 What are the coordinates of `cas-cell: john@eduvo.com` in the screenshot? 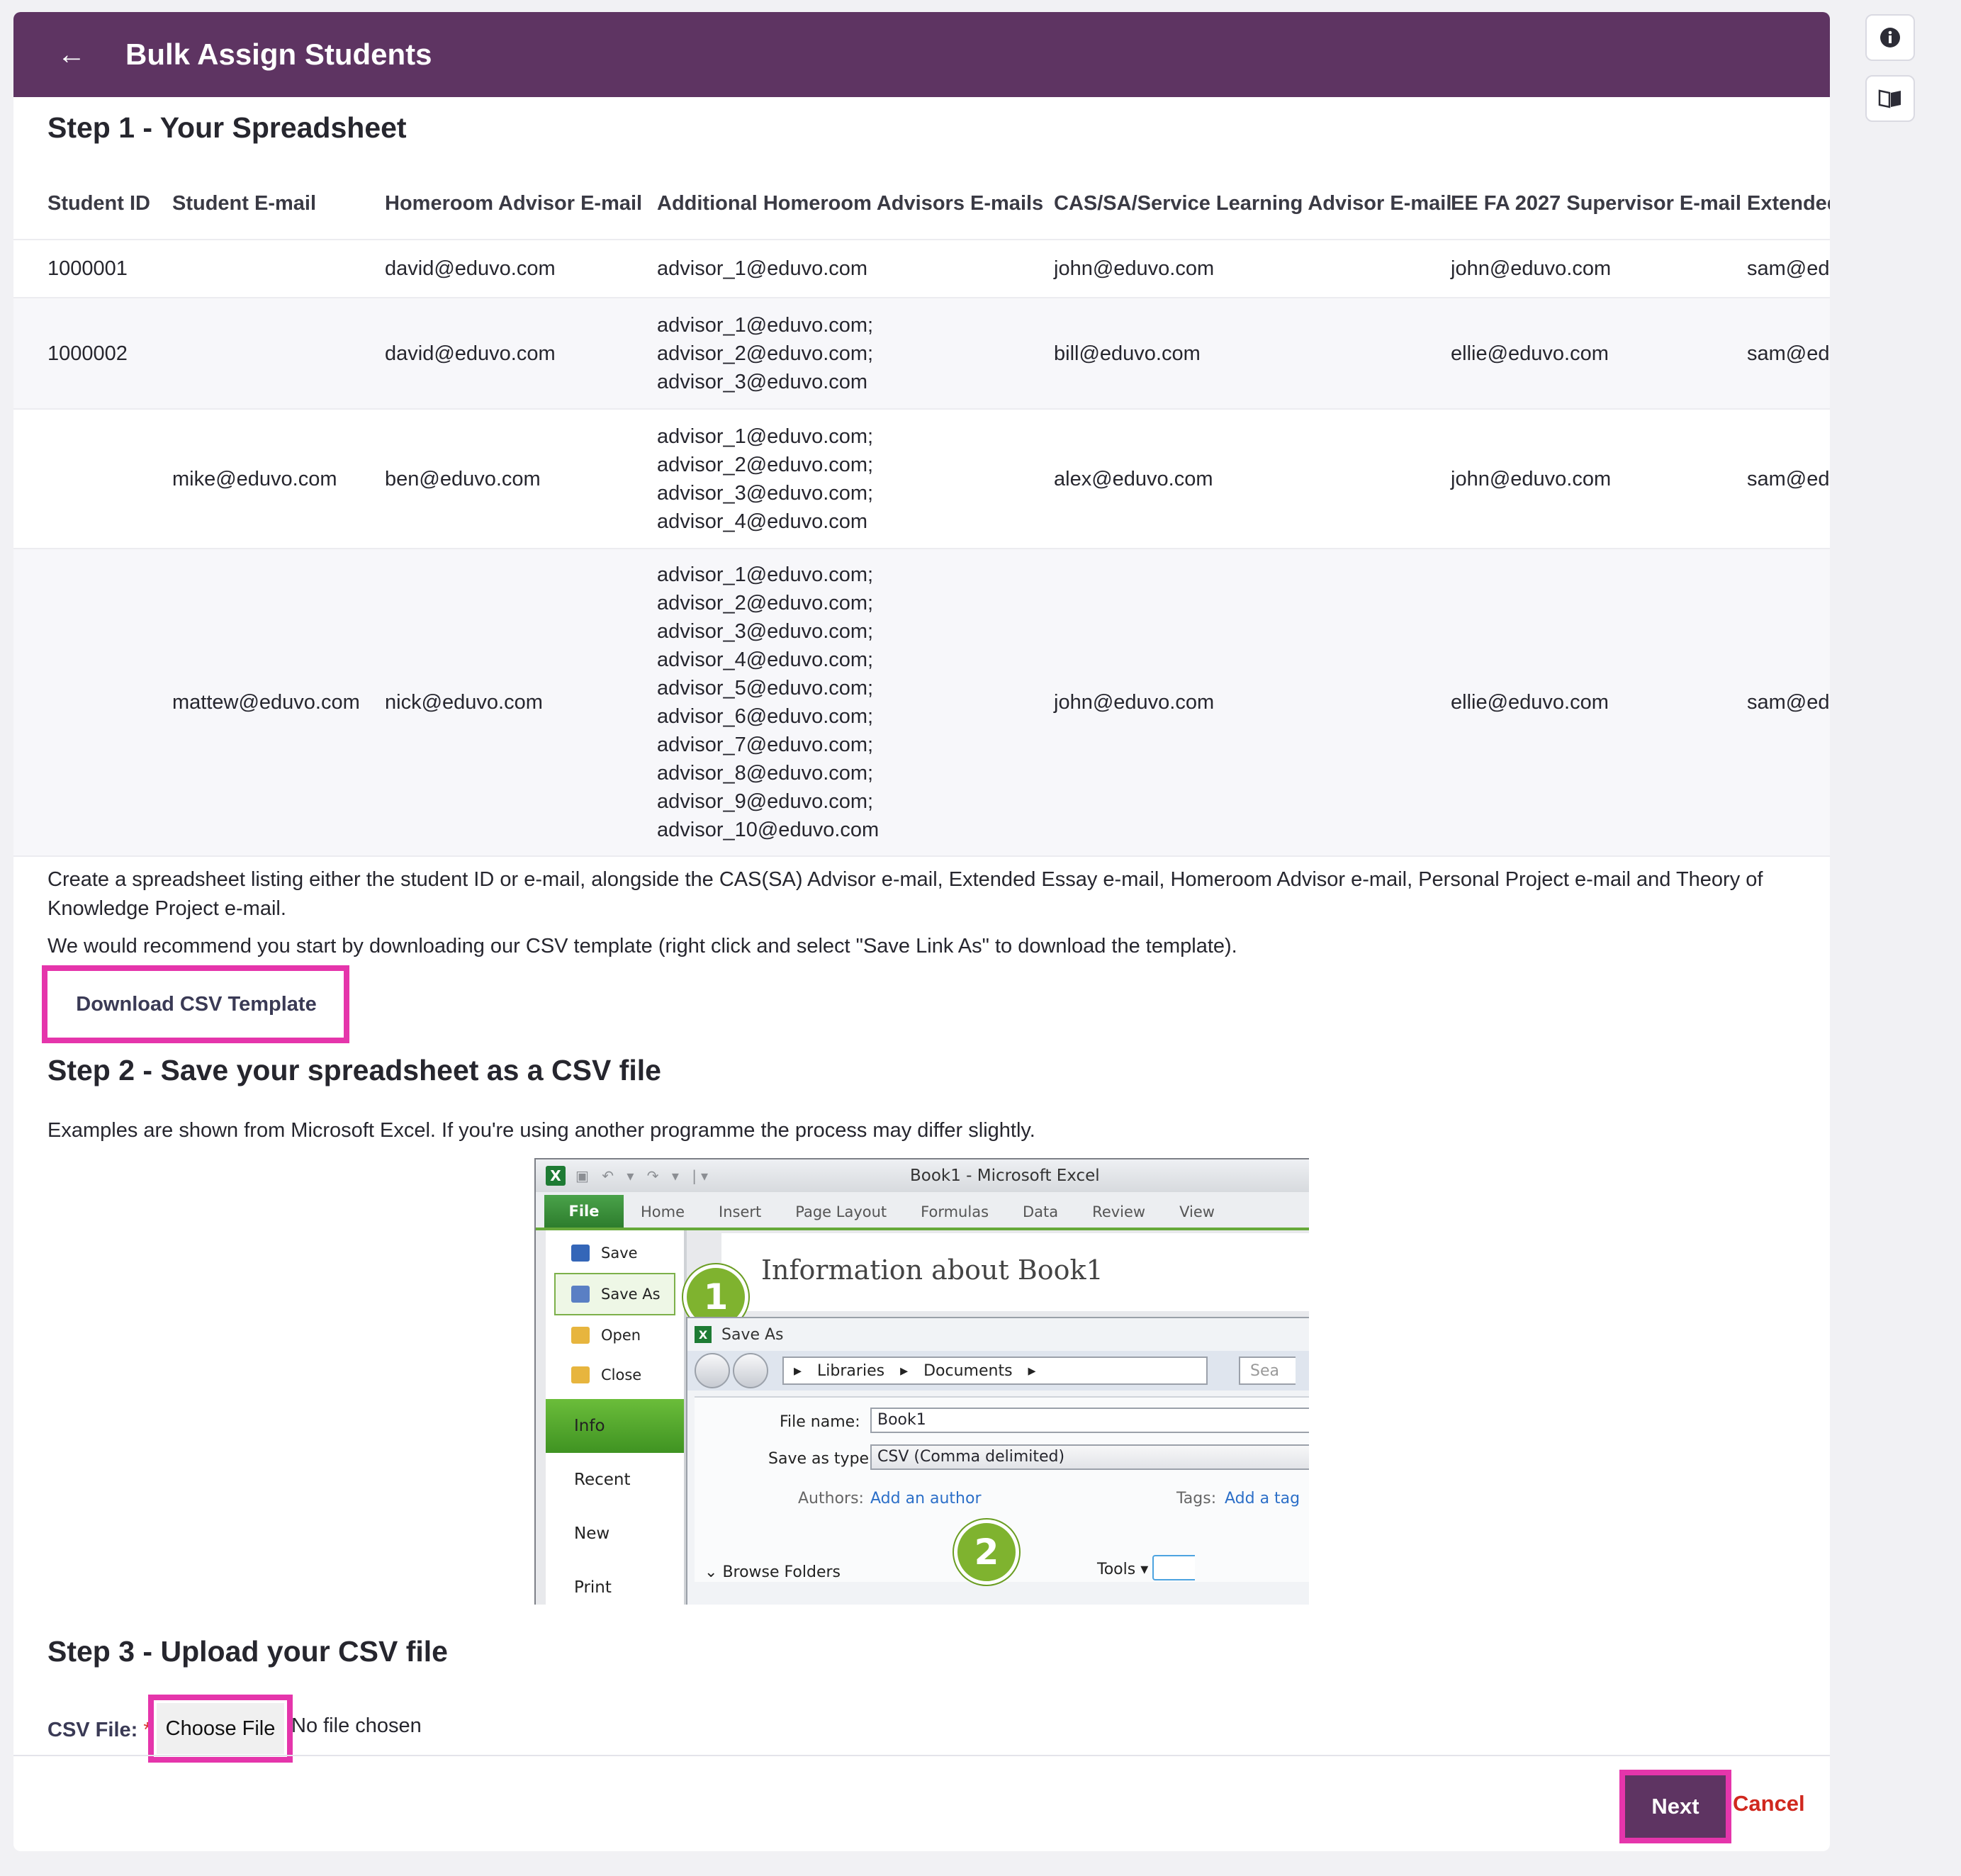 It's located at (1134, 702).